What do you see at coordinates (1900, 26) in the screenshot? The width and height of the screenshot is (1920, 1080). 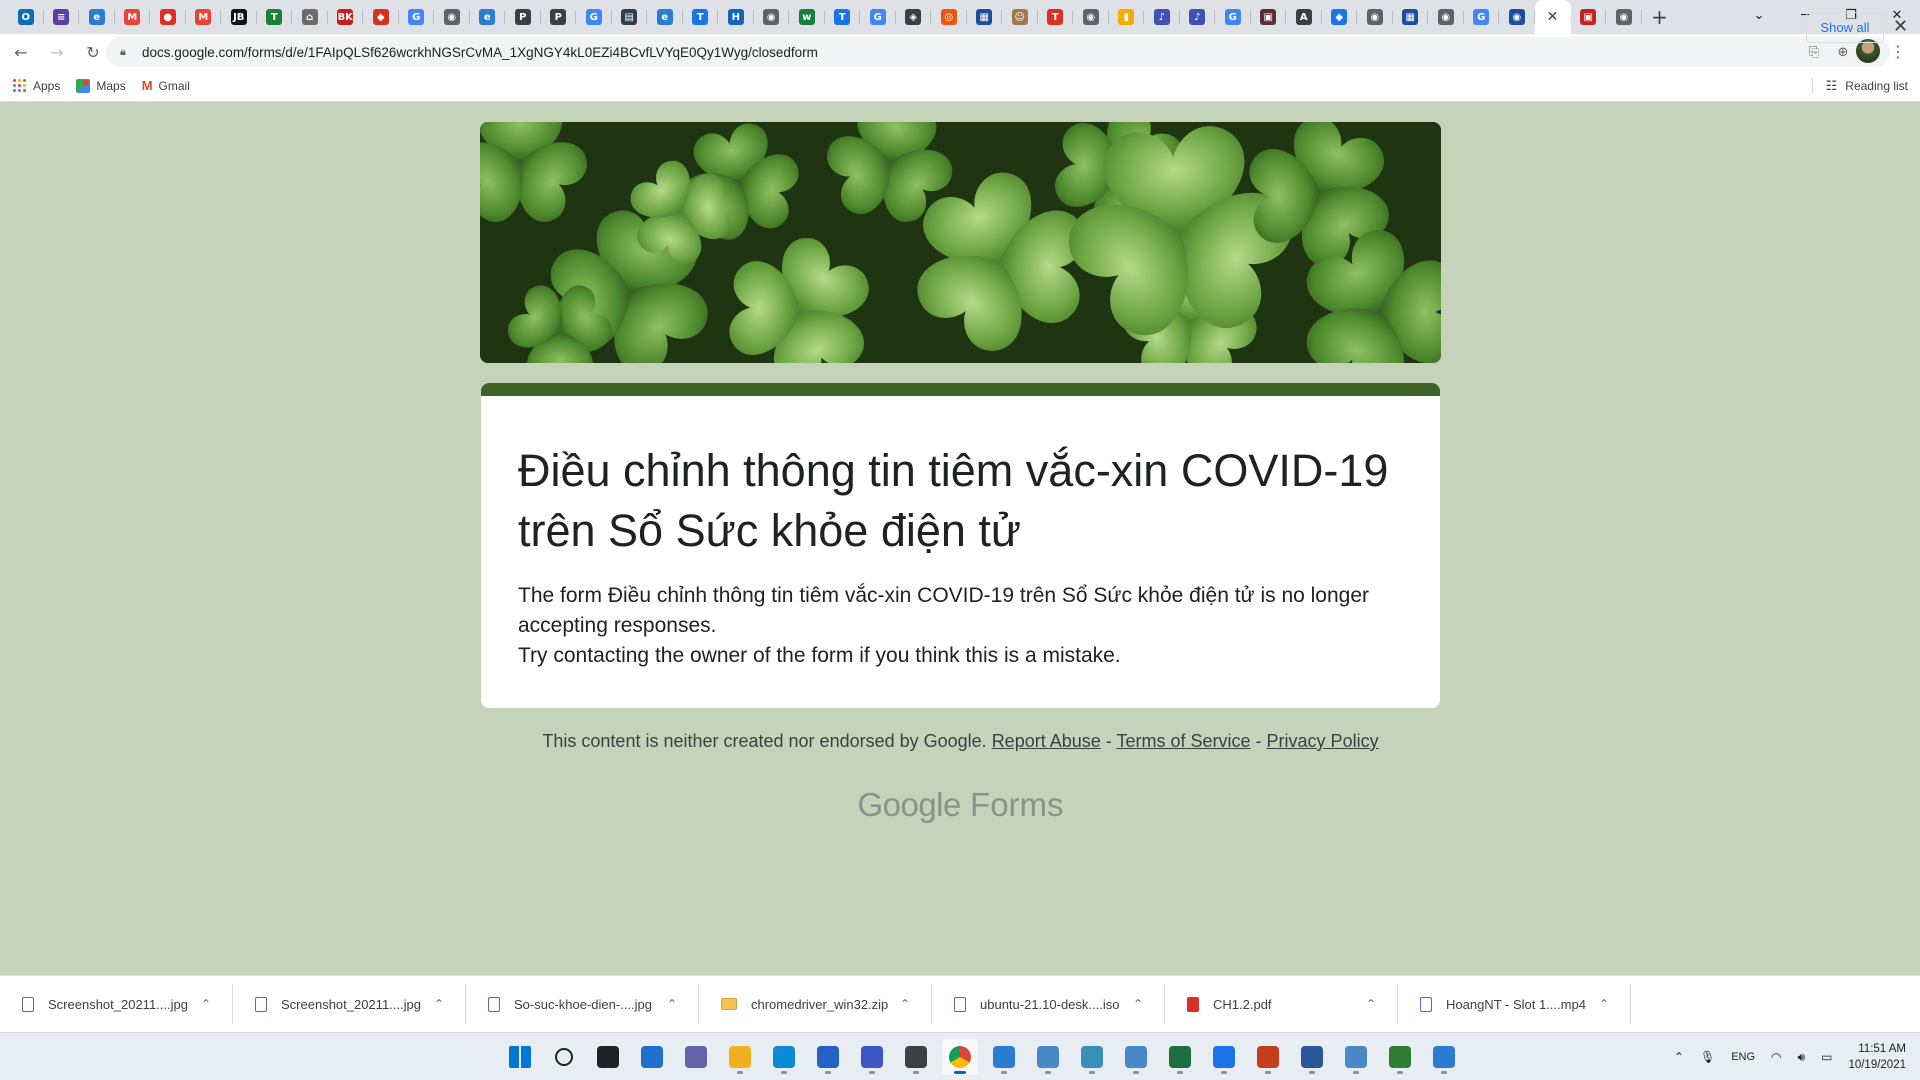 I see `close-downloads-icon: ✕` at bounding box center [1900, 26].